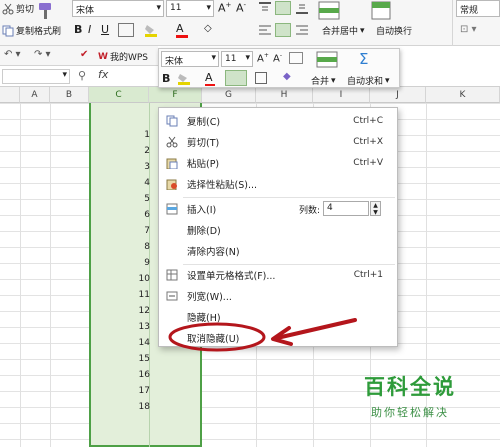 The image size is (500, 447). What do you see at coordinates (410, 412) in the screenshot?
I see `watermark-subtitle: 助你轻松解决` at bounding box center [410, 412].